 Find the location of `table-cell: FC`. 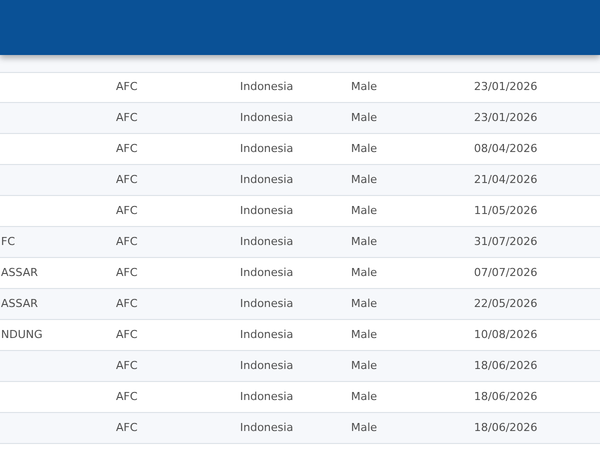

table-cell: FC is located at coordinates (8, 241).